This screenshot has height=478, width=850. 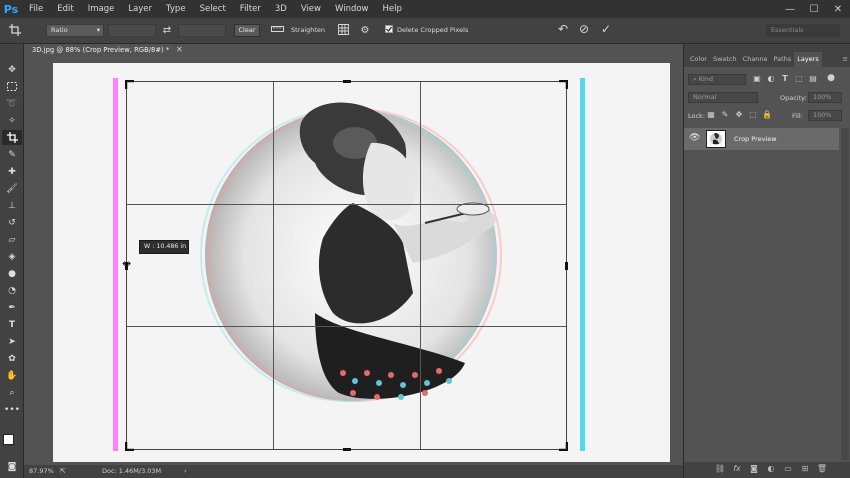 I want to click on move-tool-icon: ✥, so click(x=12, y=69).